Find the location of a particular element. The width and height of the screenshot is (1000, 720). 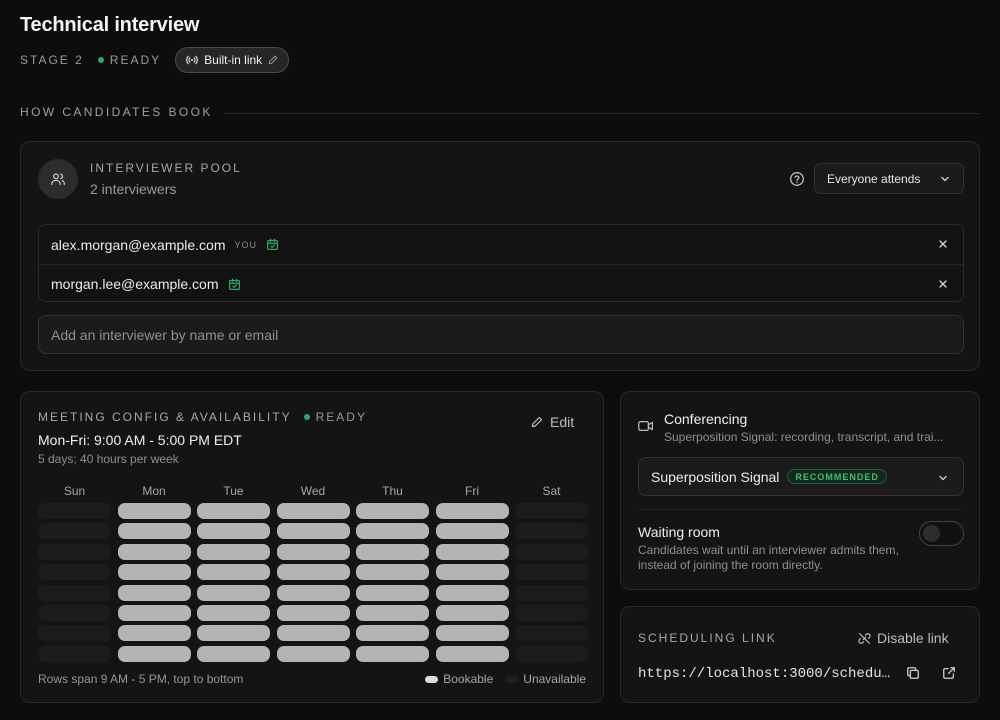

stage-status-text: READY is located at coordinates (135, 60).